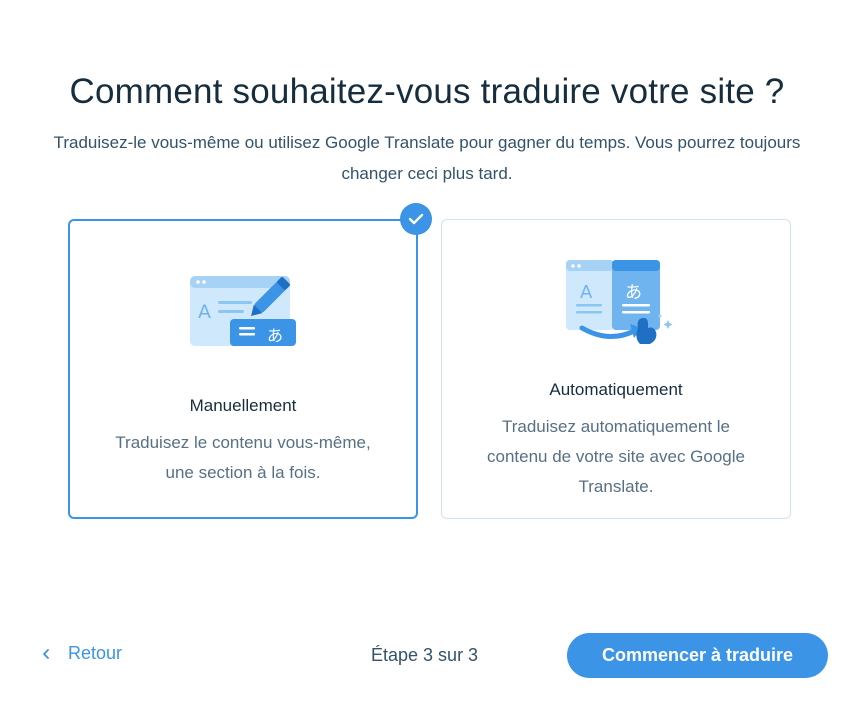  Describe the element at coordinates (616, 389) in the screenshot. I see `option-title-auto: Automatiquement` at that location.